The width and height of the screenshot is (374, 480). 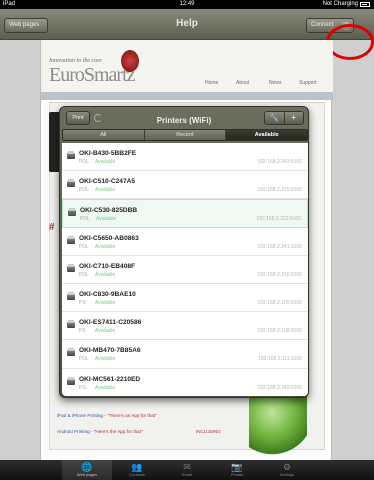 What do you see at coordinates (266, 135) in the screenshot?
I see `segment-available: Available` at bounding box center [266, 135].